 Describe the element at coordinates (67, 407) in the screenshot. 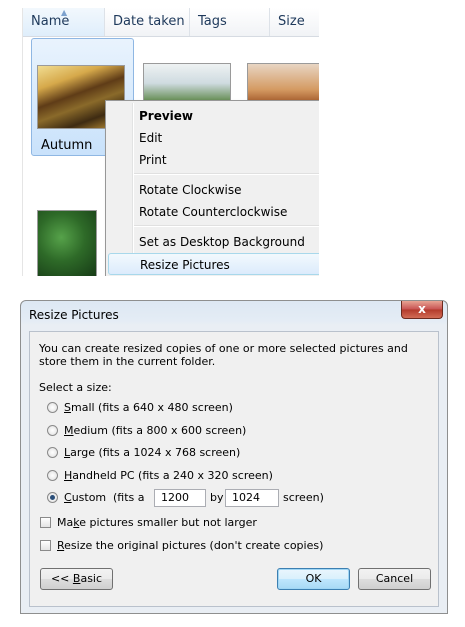

I see `option-small-accel: S` at that location.